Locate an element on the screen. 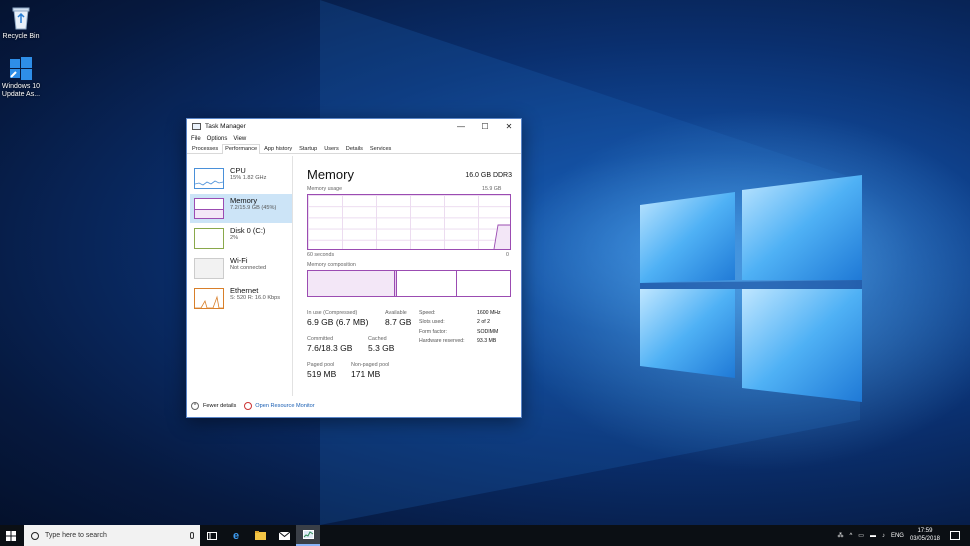 This screenshot has height=546, width=970. resource-ethernet: Ethernet S: 520 R: 16.0 Kbps is located at coordinates (241, 298).